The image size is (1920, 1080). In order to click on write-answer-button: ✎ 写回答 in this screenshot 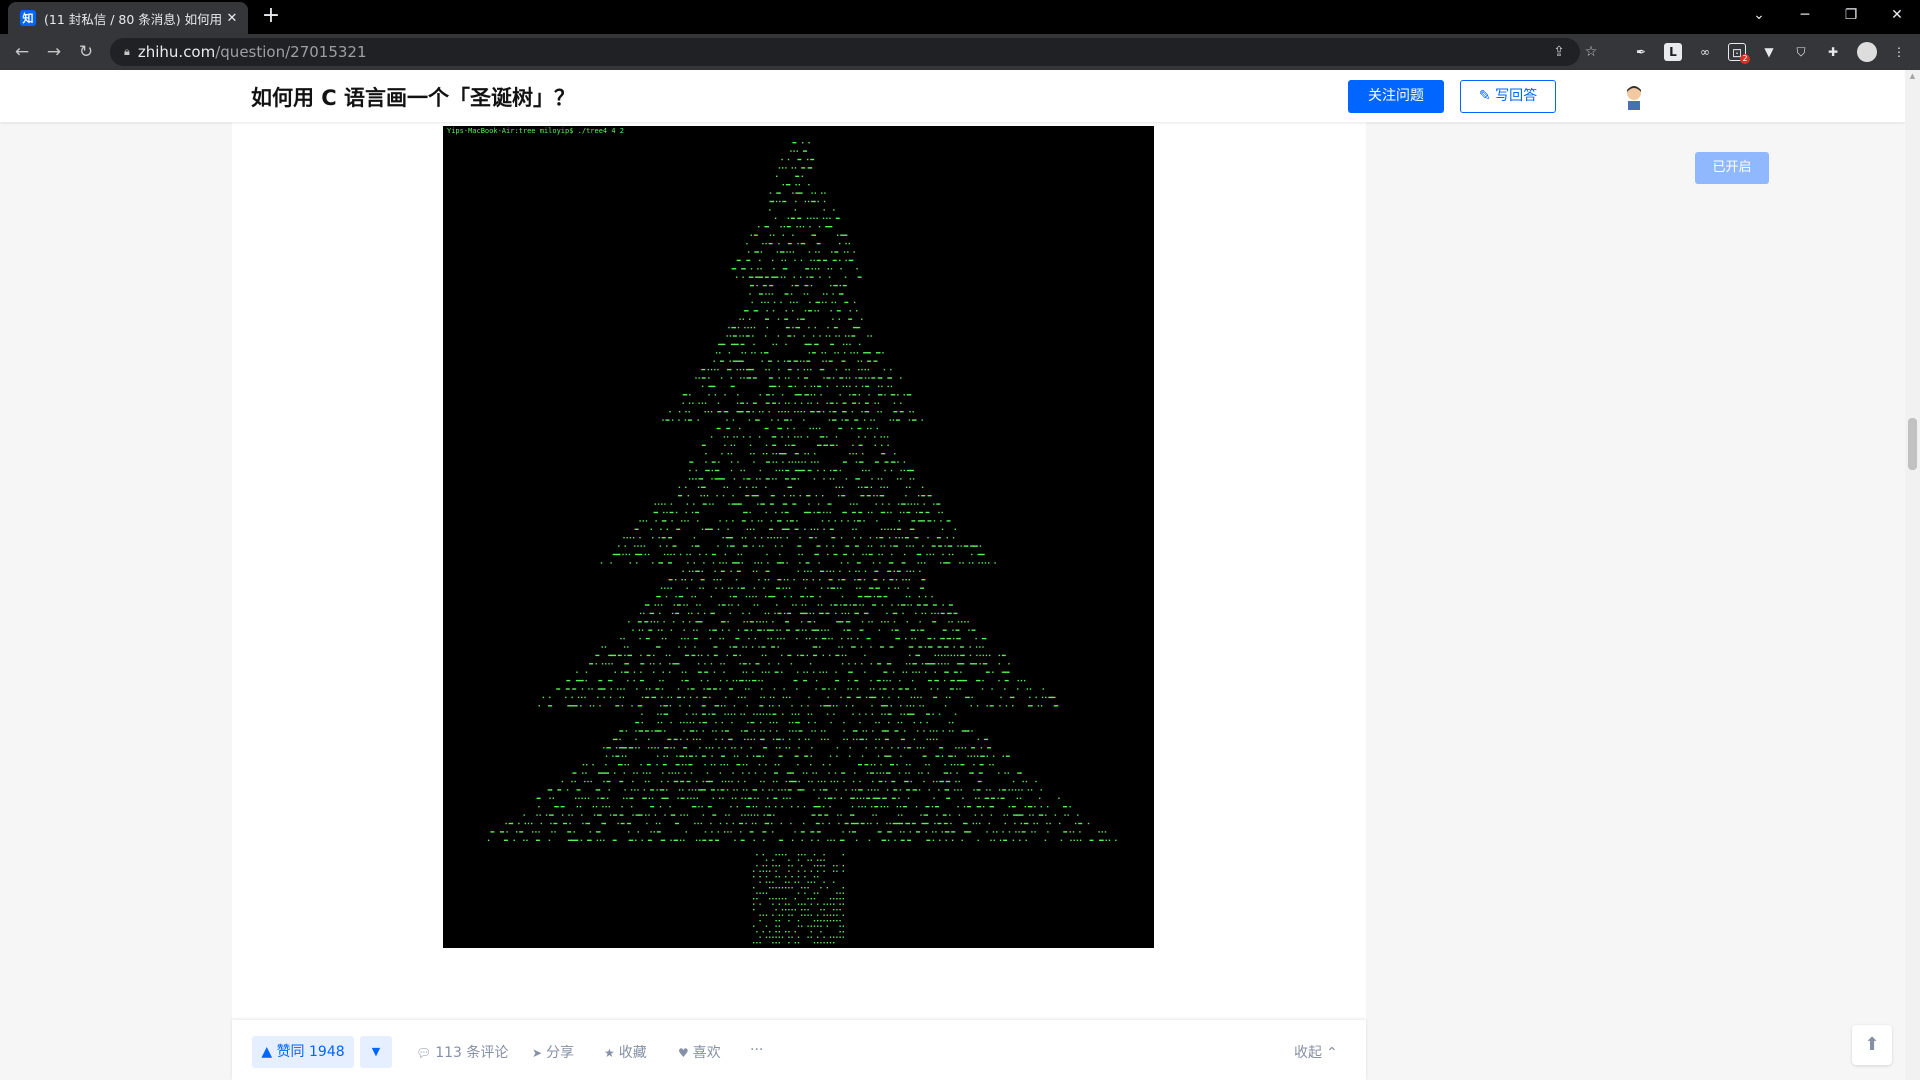, I will do `click(1508, 96)`.